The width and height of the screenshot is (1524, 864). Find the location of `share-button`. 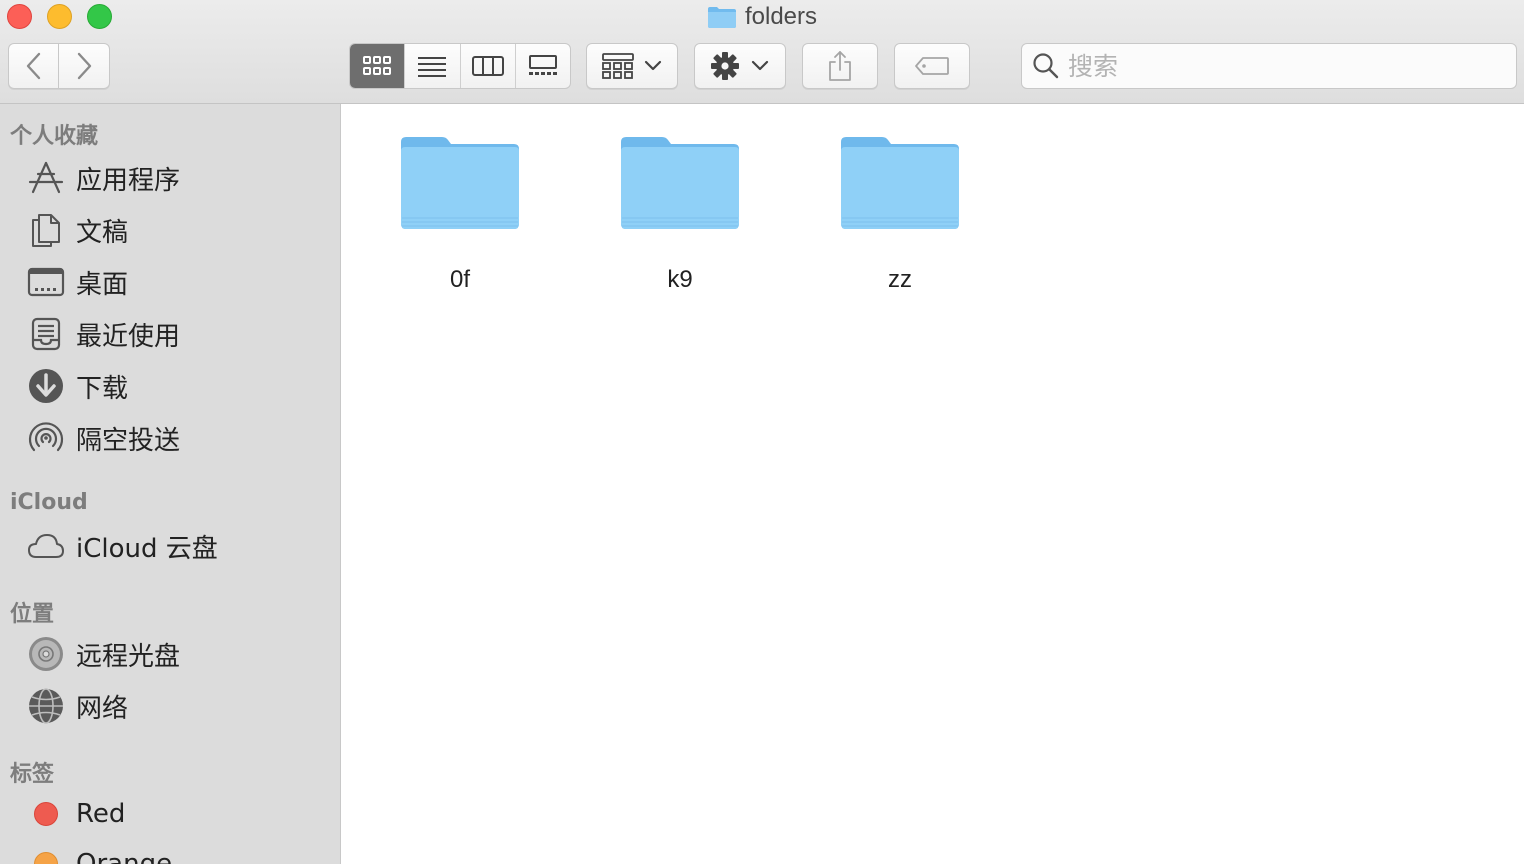

share-button is located at coordinates (840, 66).